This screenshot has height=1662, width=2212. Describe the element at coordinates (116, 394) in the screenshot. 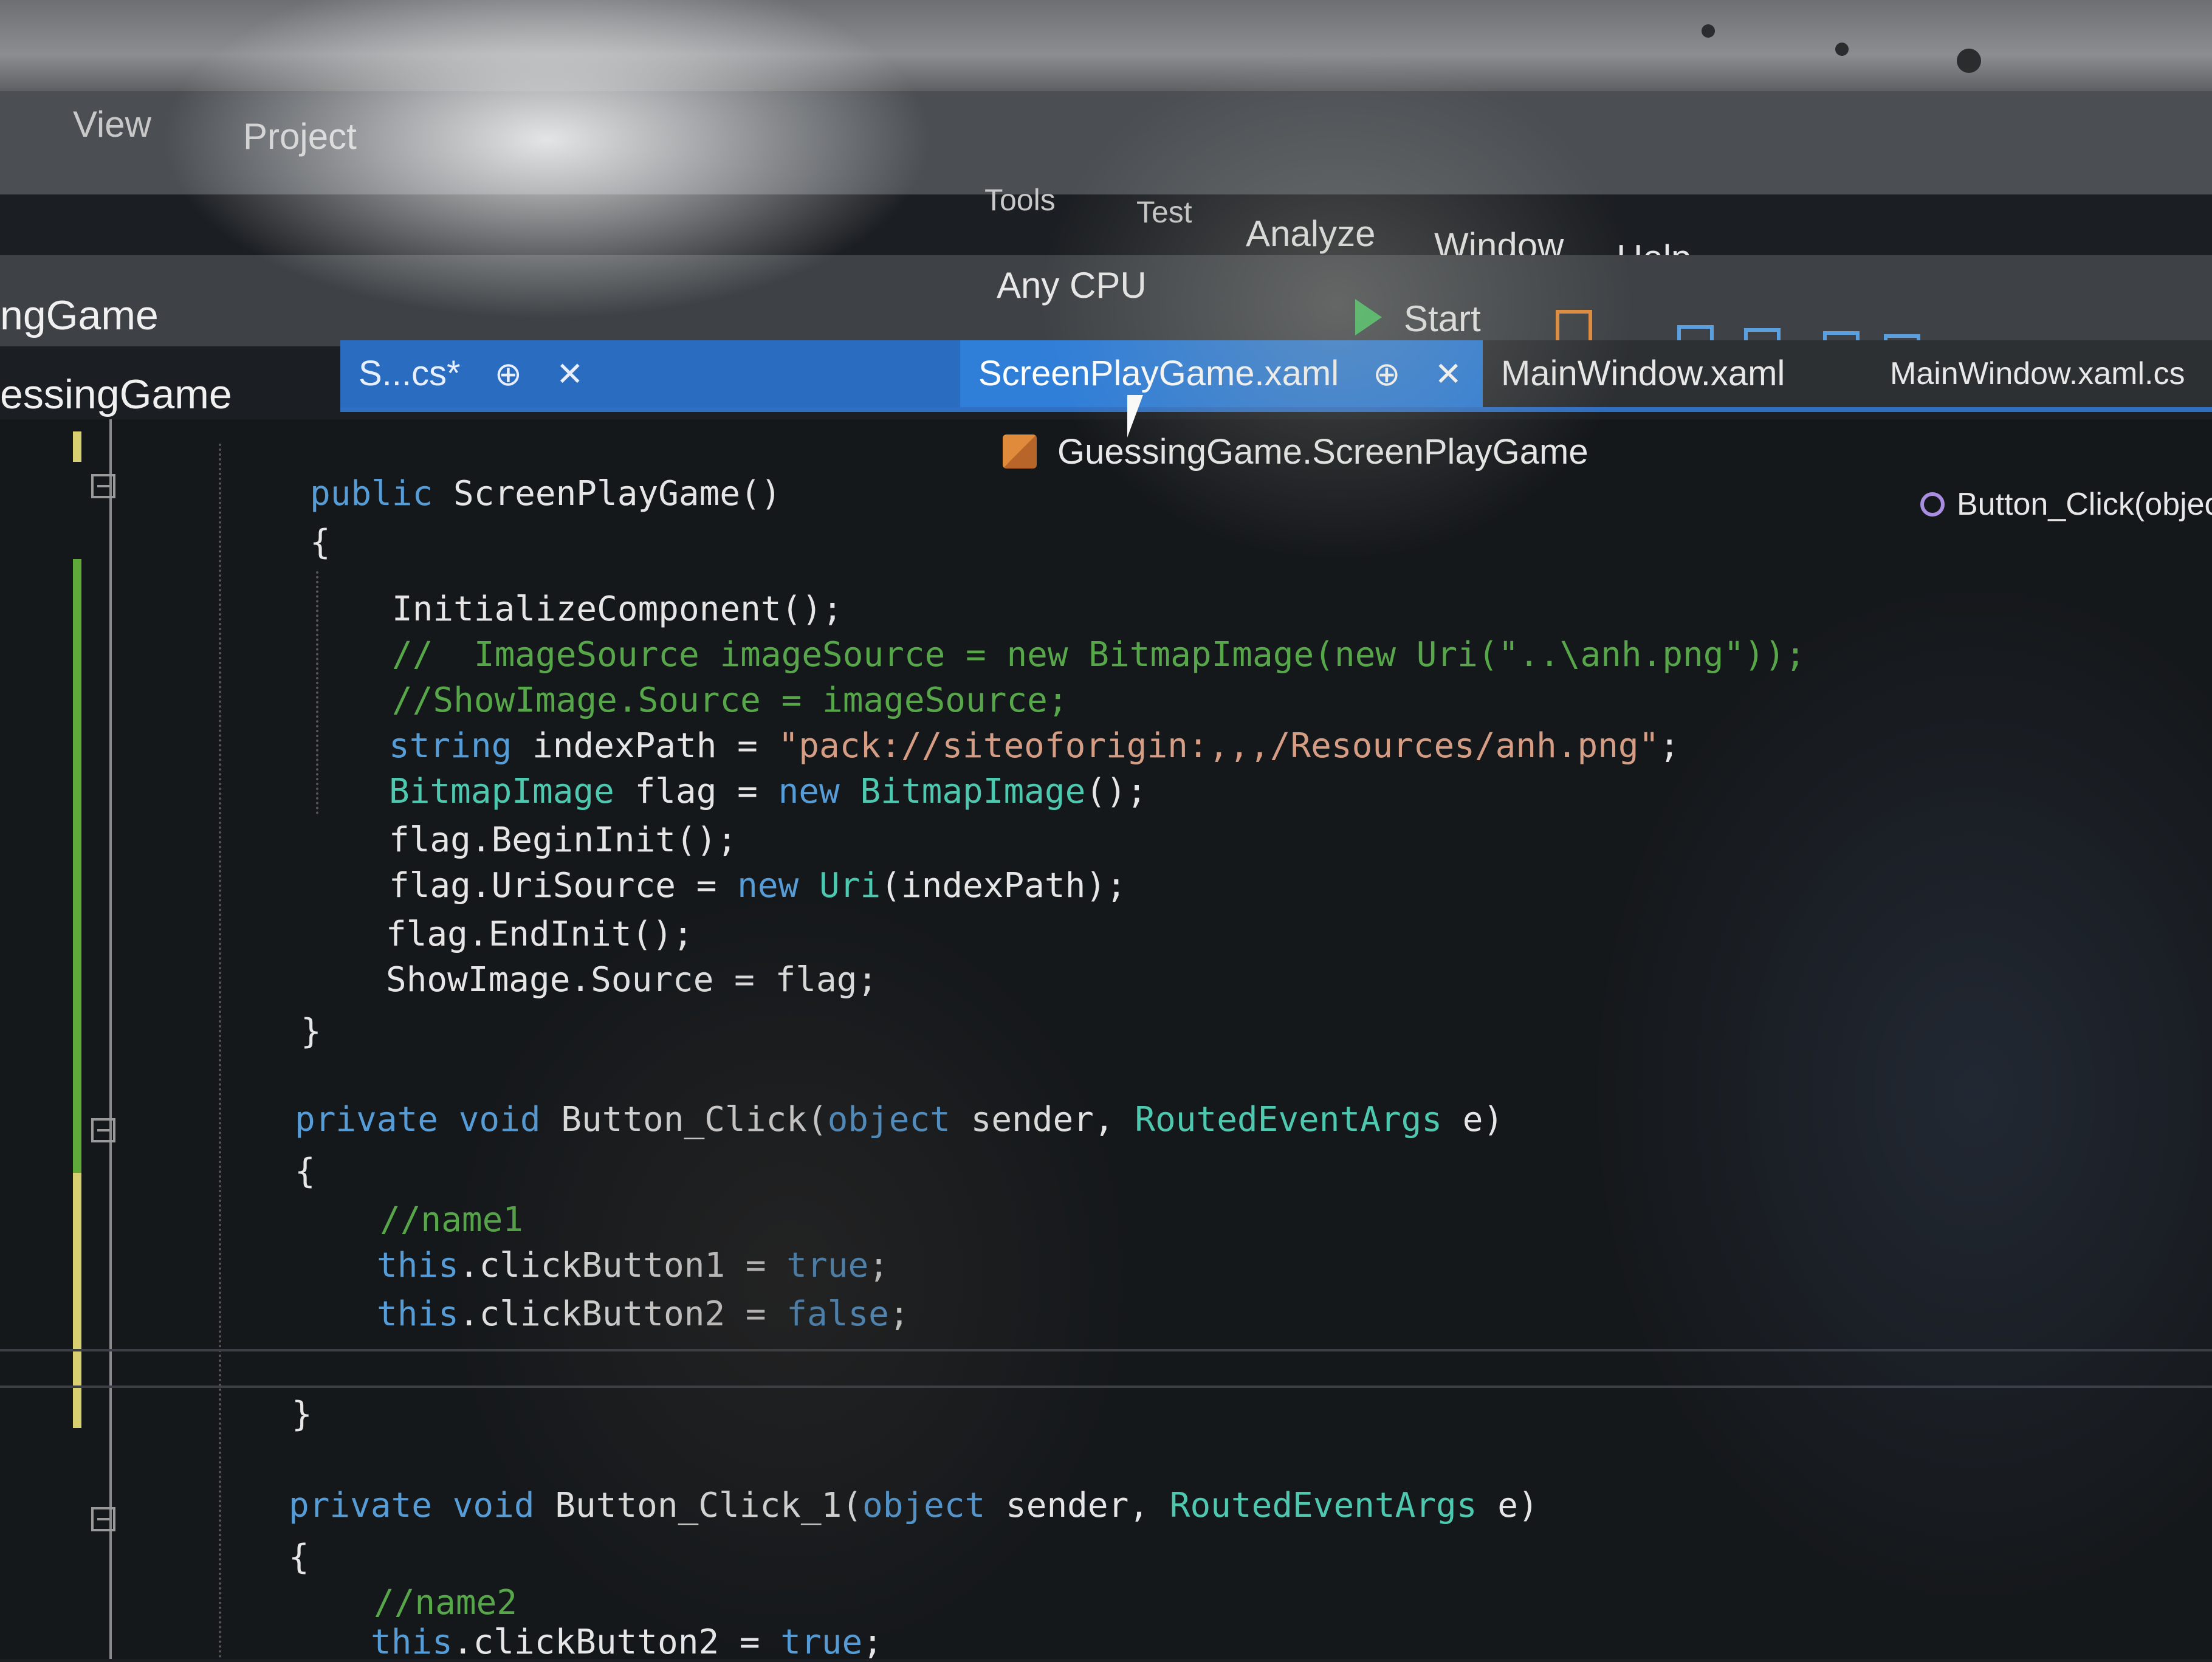

I see `solution-name: essingGame` at that location.